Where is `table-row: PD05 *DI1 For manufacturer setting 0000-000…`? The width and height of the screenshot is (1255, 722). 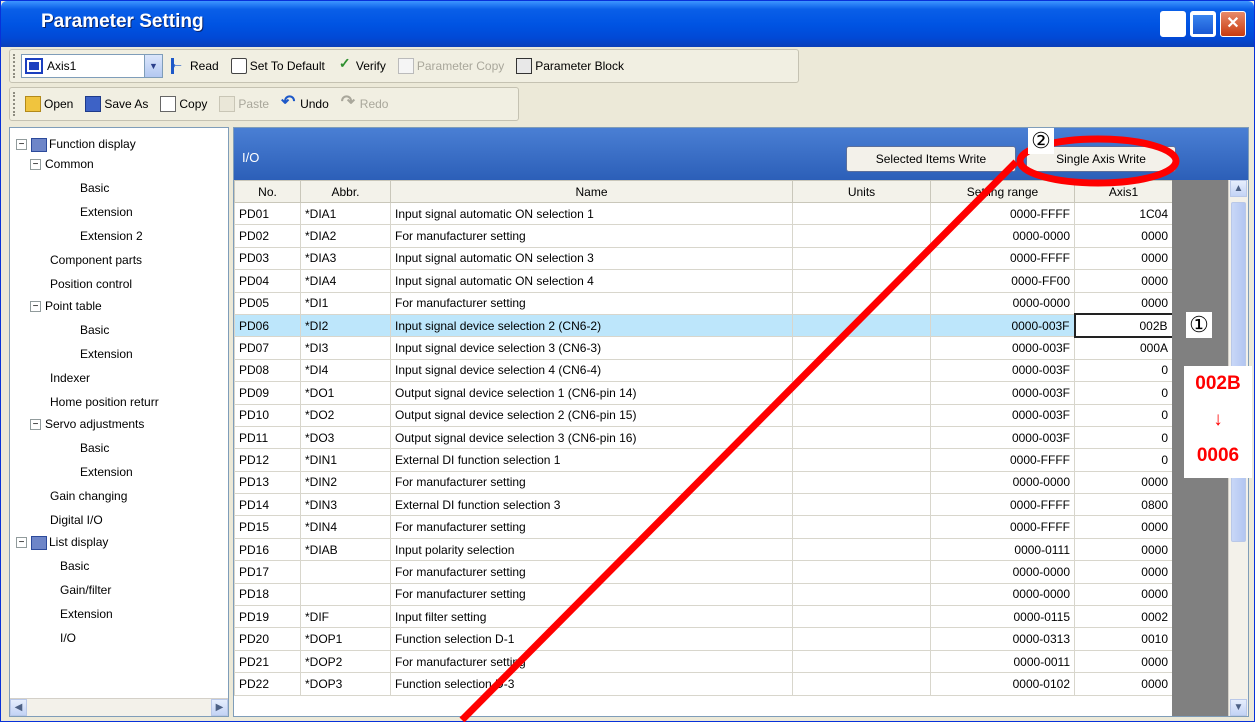 table-row: PD05 *DI1 For manufacturer setting 0000-000… is located at coordinates (703, 303).